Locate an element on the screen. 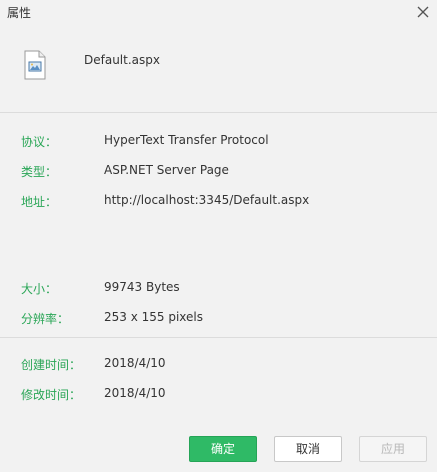 Image resolution: width=437 pixels, height=472 pixels. address-label: 地址： is located at coordinates (39, 202).